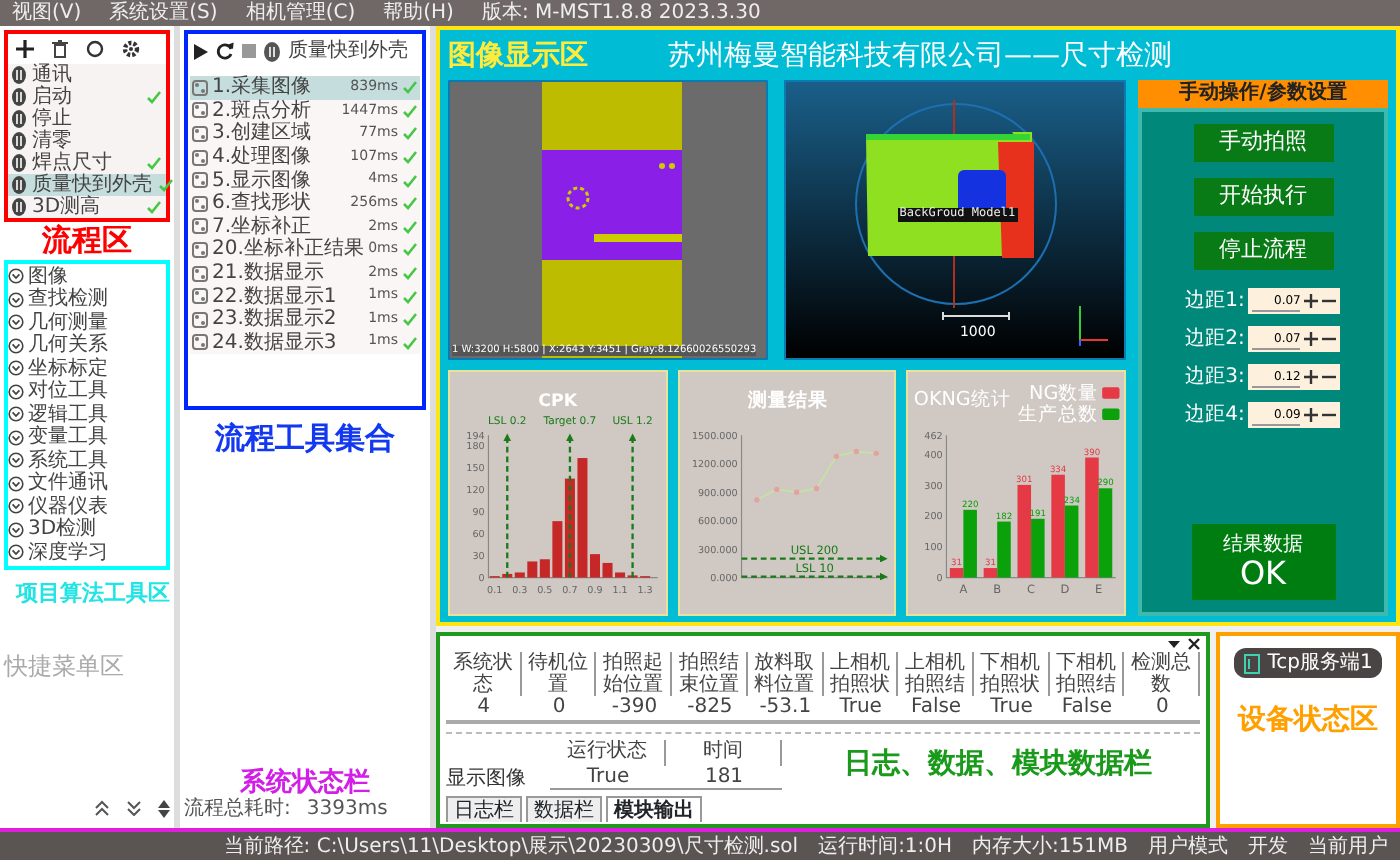 The width and height of the screenshot is (1400, 860). I want to click on tool-category: 仪器仪表, so click(87, 506).